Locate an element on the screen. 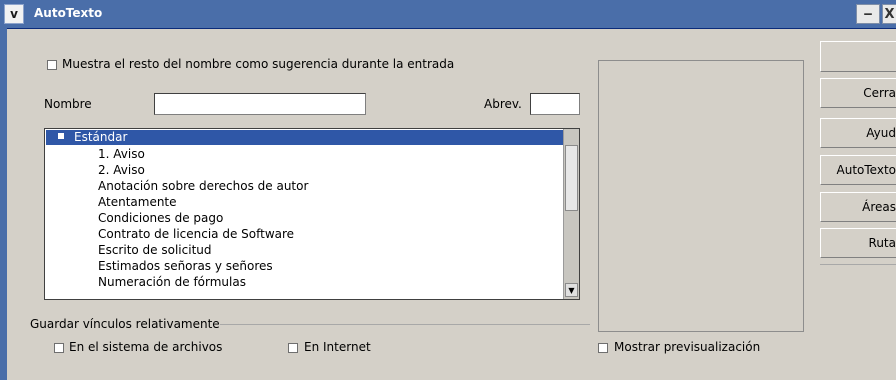 This screenshot has width=896, height=380. show-preview-checkbox is located at coordinates (603, 348).